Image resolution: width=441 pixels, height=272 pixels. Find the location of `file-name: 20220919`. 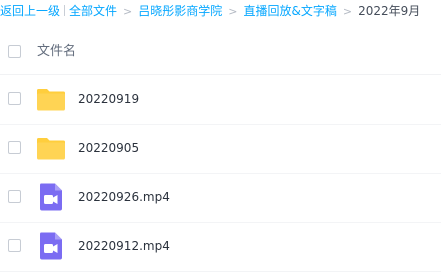

file-name: 20220919 is located at coordinates (108, 99).